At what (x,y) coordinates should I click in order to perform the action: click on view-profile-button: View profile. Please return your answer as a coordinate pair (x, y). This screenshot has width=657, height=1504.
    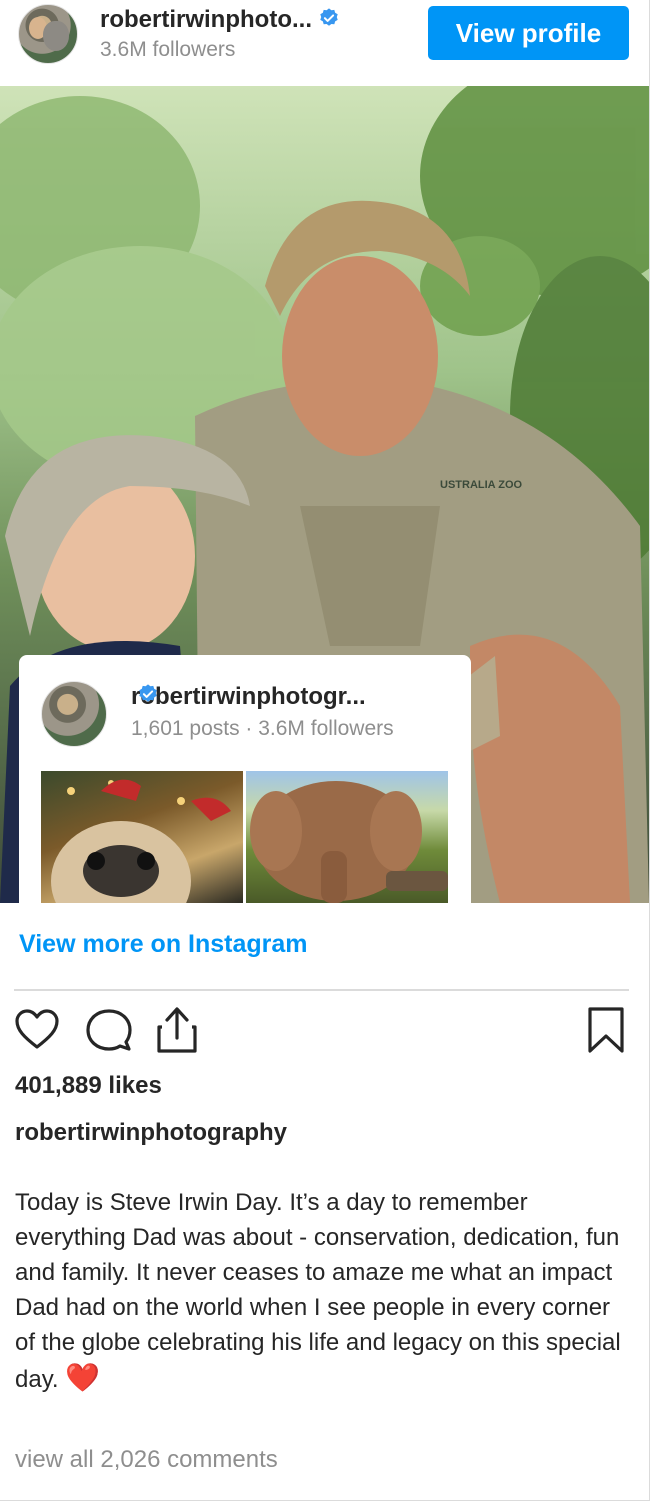
    Looking at the image, I should click on (528, 33).